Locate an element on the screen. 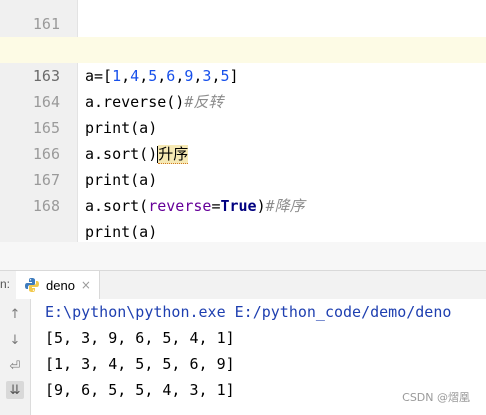 This screenshot has height=415, width=486. watermark: CSDN @熠凰 is located at coordinates (436, 397).